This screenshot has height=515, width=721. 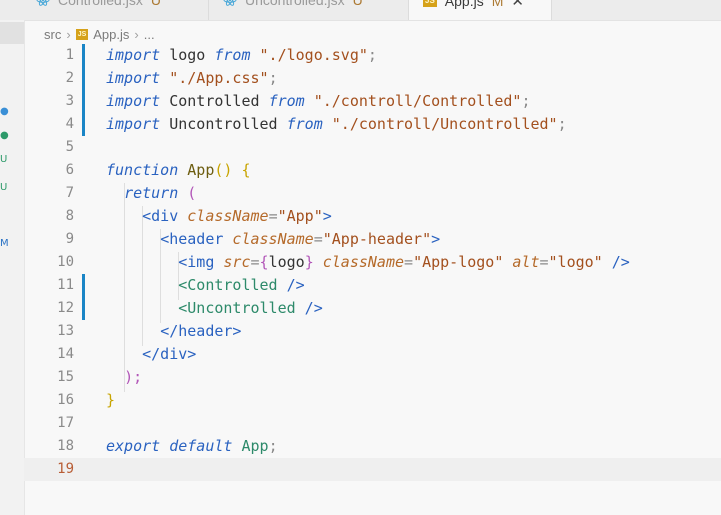 What do you see at coordinates (133, 124) in the screenshot?
I see `code-token: import` at bounding box center [133, 124].